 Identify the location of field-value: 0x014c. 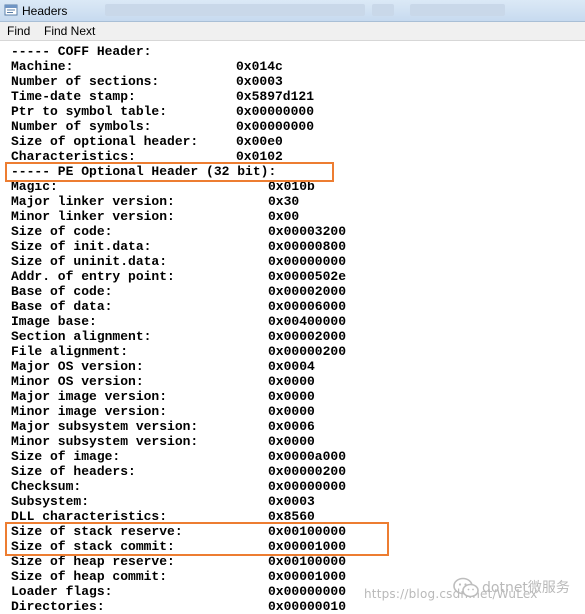
(259, 66).